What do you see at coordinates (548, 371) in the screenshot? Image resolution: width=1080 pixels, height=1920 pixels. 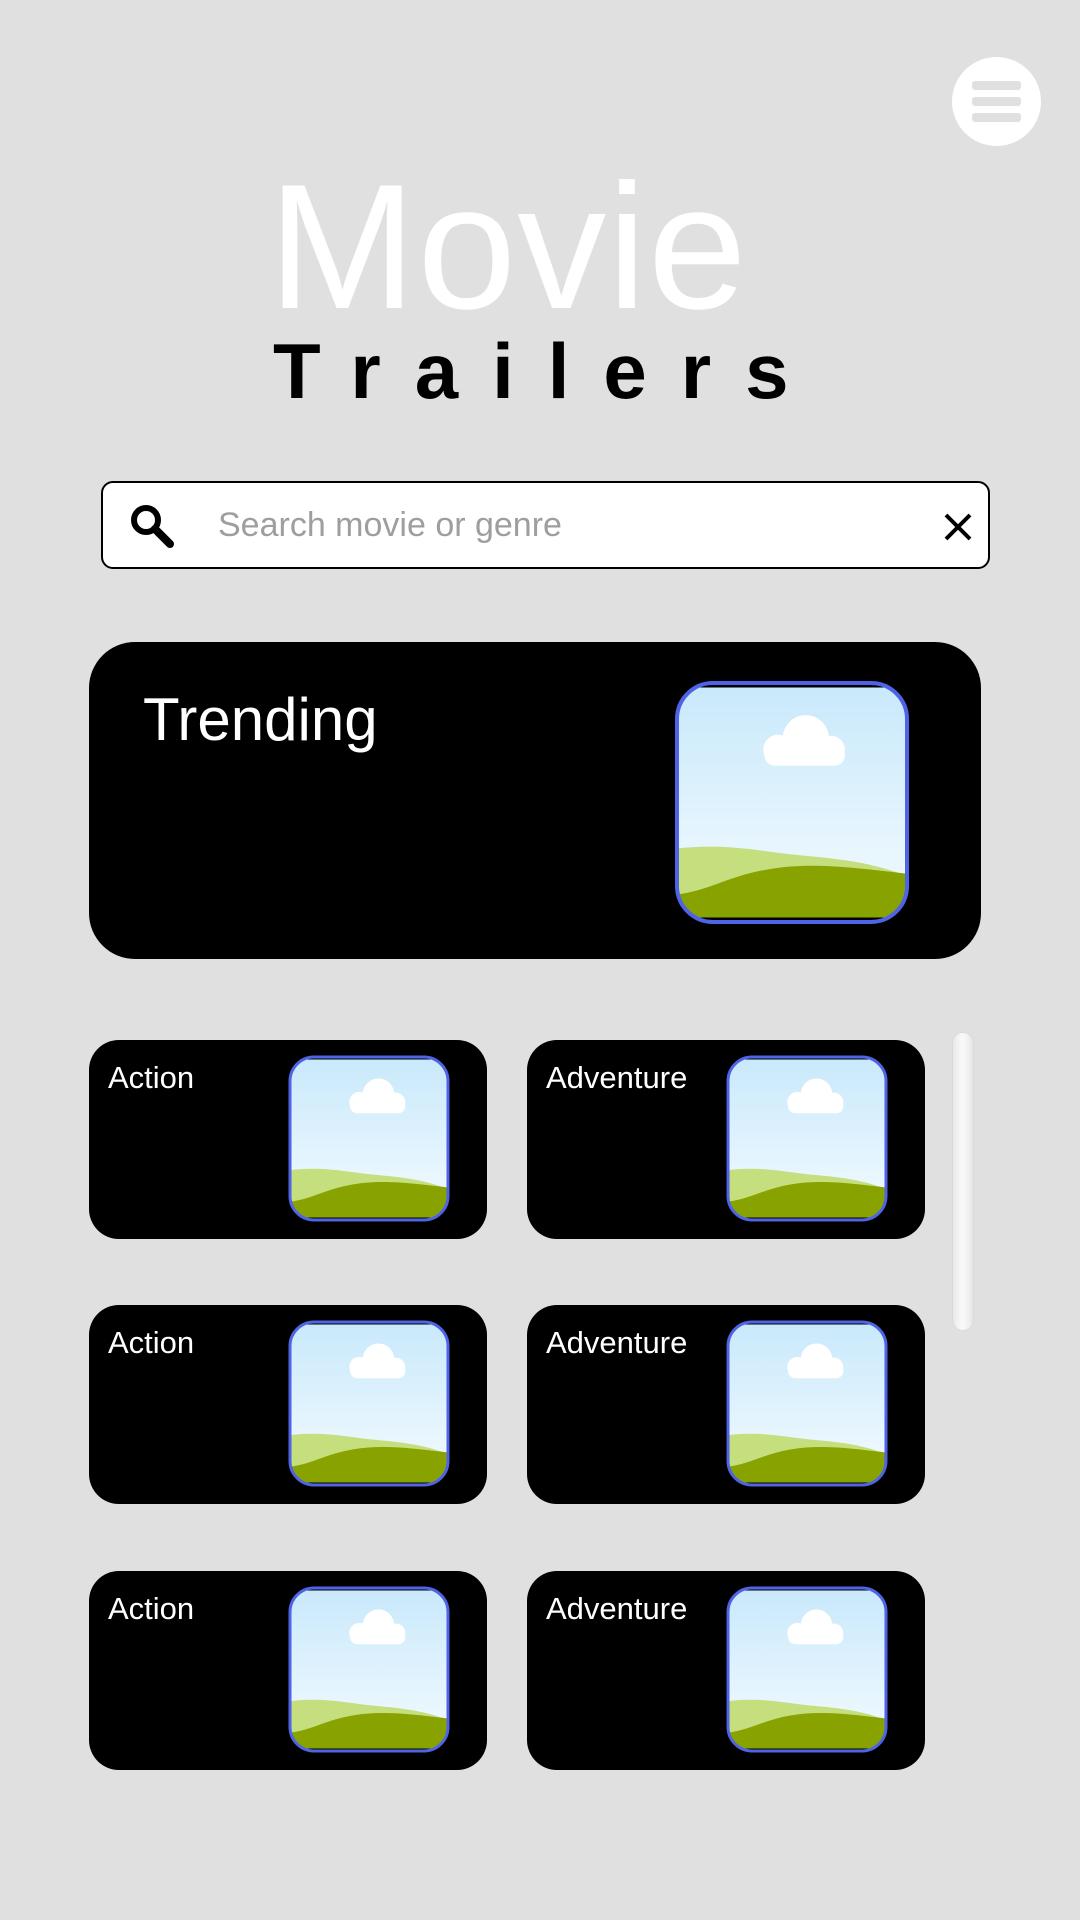 I see `app-subtitle: Trailers` at bounding box center [548, 371].